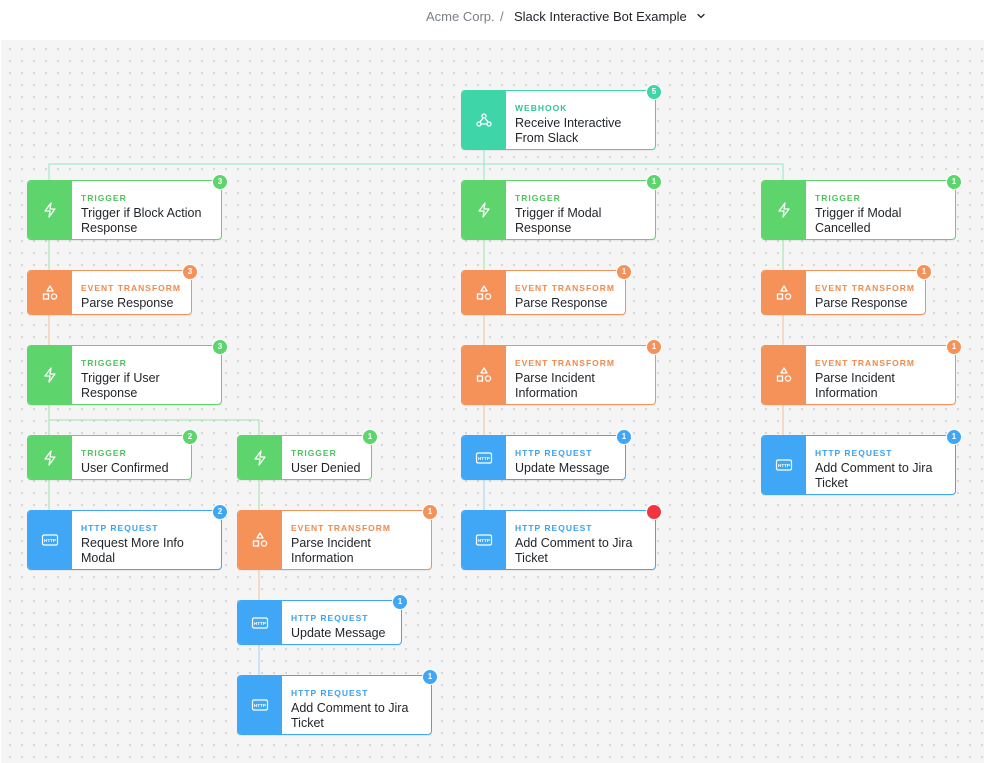 Image resolution: width=984 pixels, height=763 pixels. I want to click on action-node-parse-response-1: EVENT TRANSFORM Parse Response 3, so click(112, 289).